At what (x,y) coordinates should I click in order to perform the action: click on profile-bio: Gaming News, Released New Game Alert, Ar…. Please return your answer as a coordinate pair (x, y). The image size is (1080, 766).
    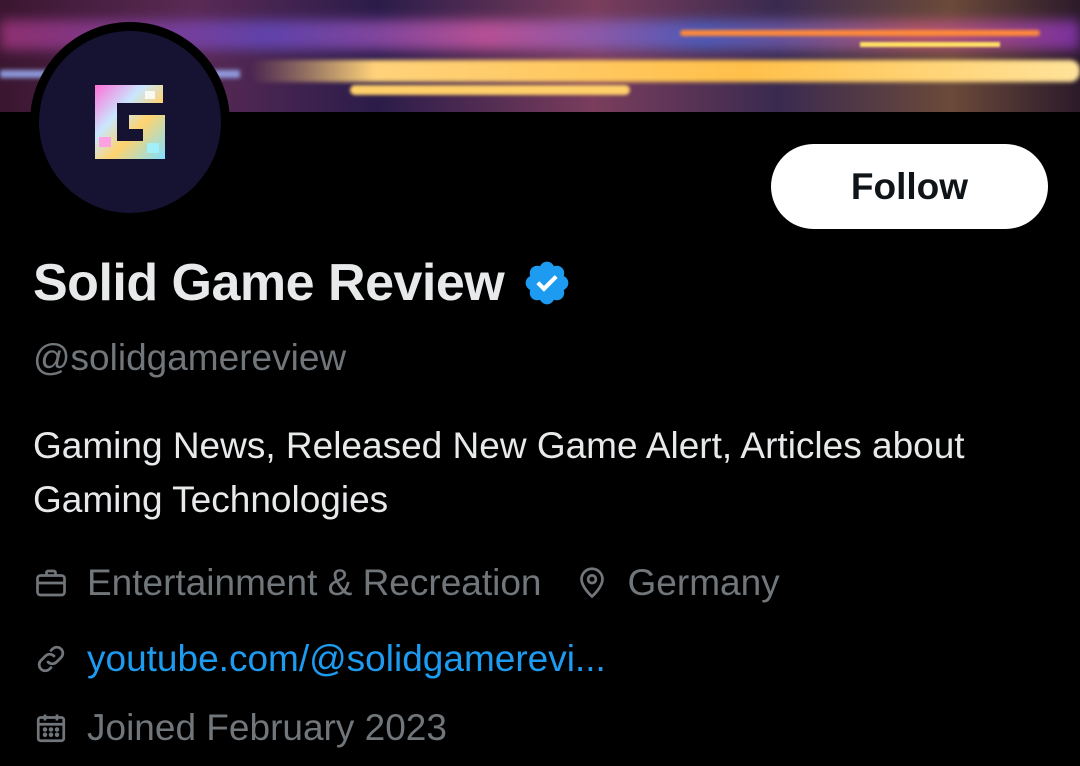
    Looking at the image, I should click on (499, 472).